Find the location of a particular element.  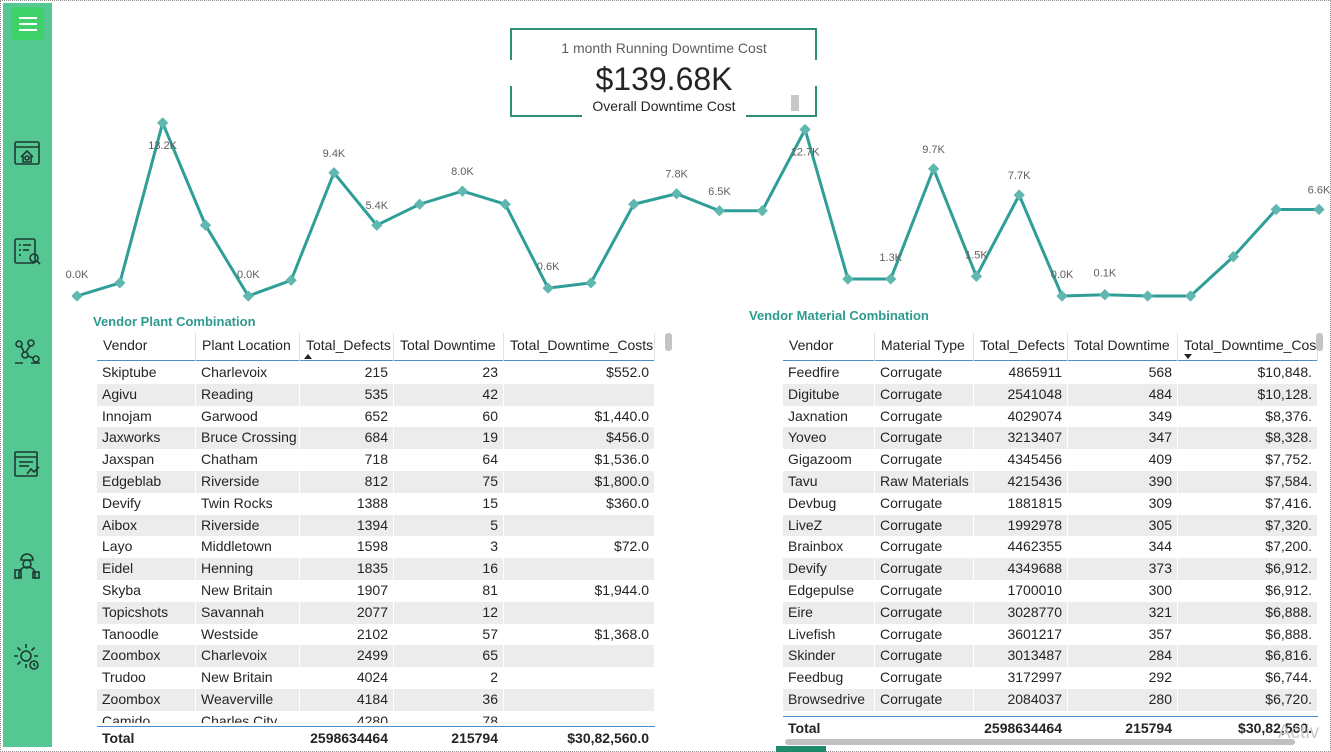

table-row: Digitube Corrugate 2541048 484 $10,128. is located at coordinates (1050, 394).